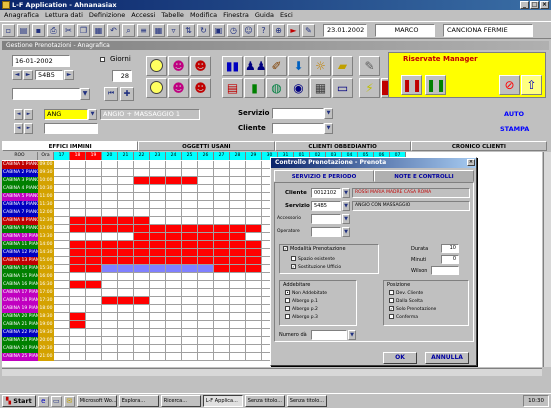 Image resolution: width=551 pixels, height=408 pixels. I want to click on paste-icon: ▦, so click(98, 30).